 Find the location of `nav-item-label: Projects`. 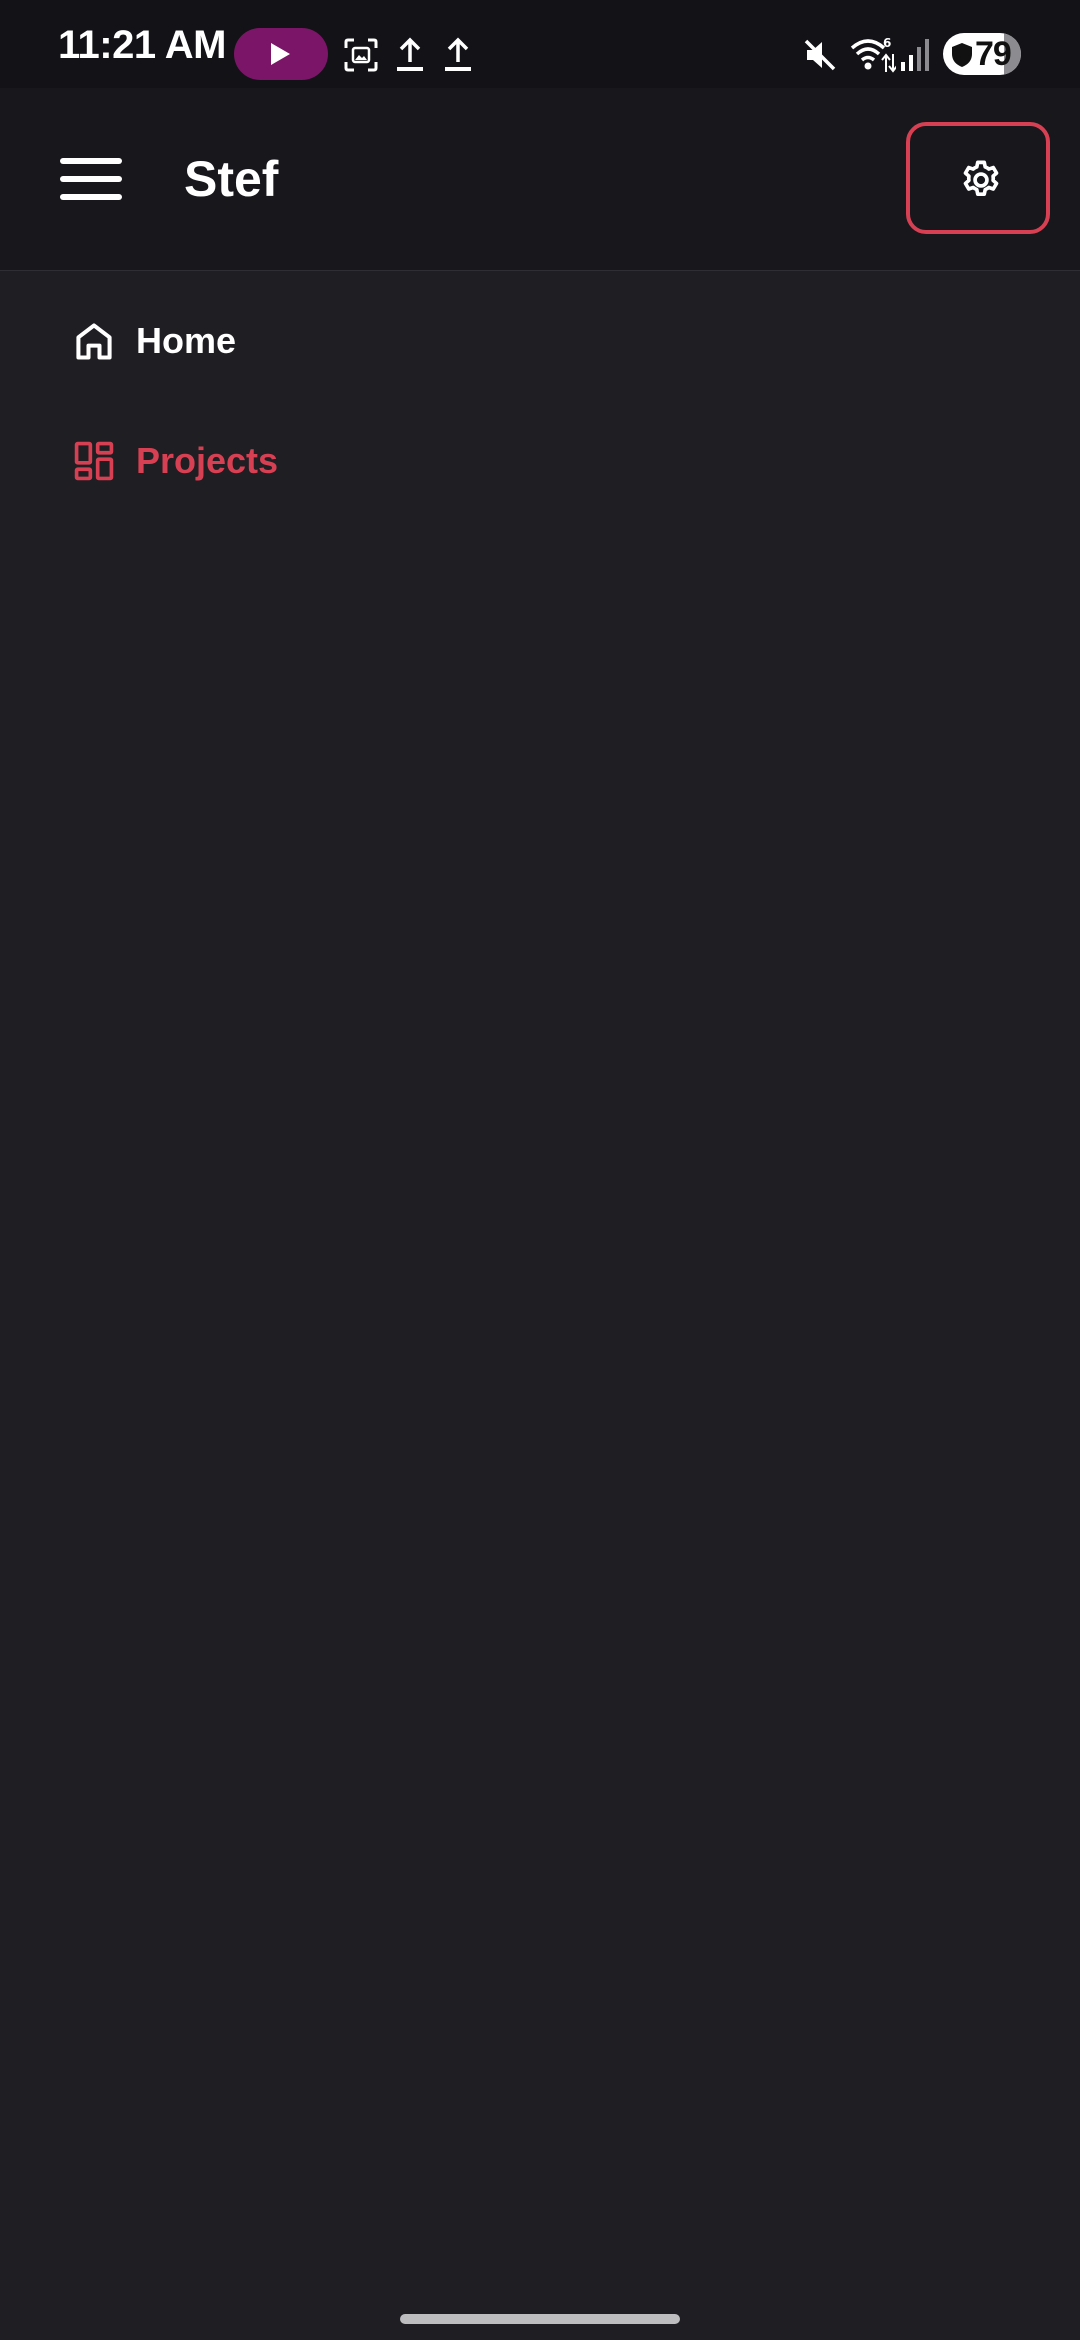

nav-item-label: Projects is located at coordinates (207, 460).